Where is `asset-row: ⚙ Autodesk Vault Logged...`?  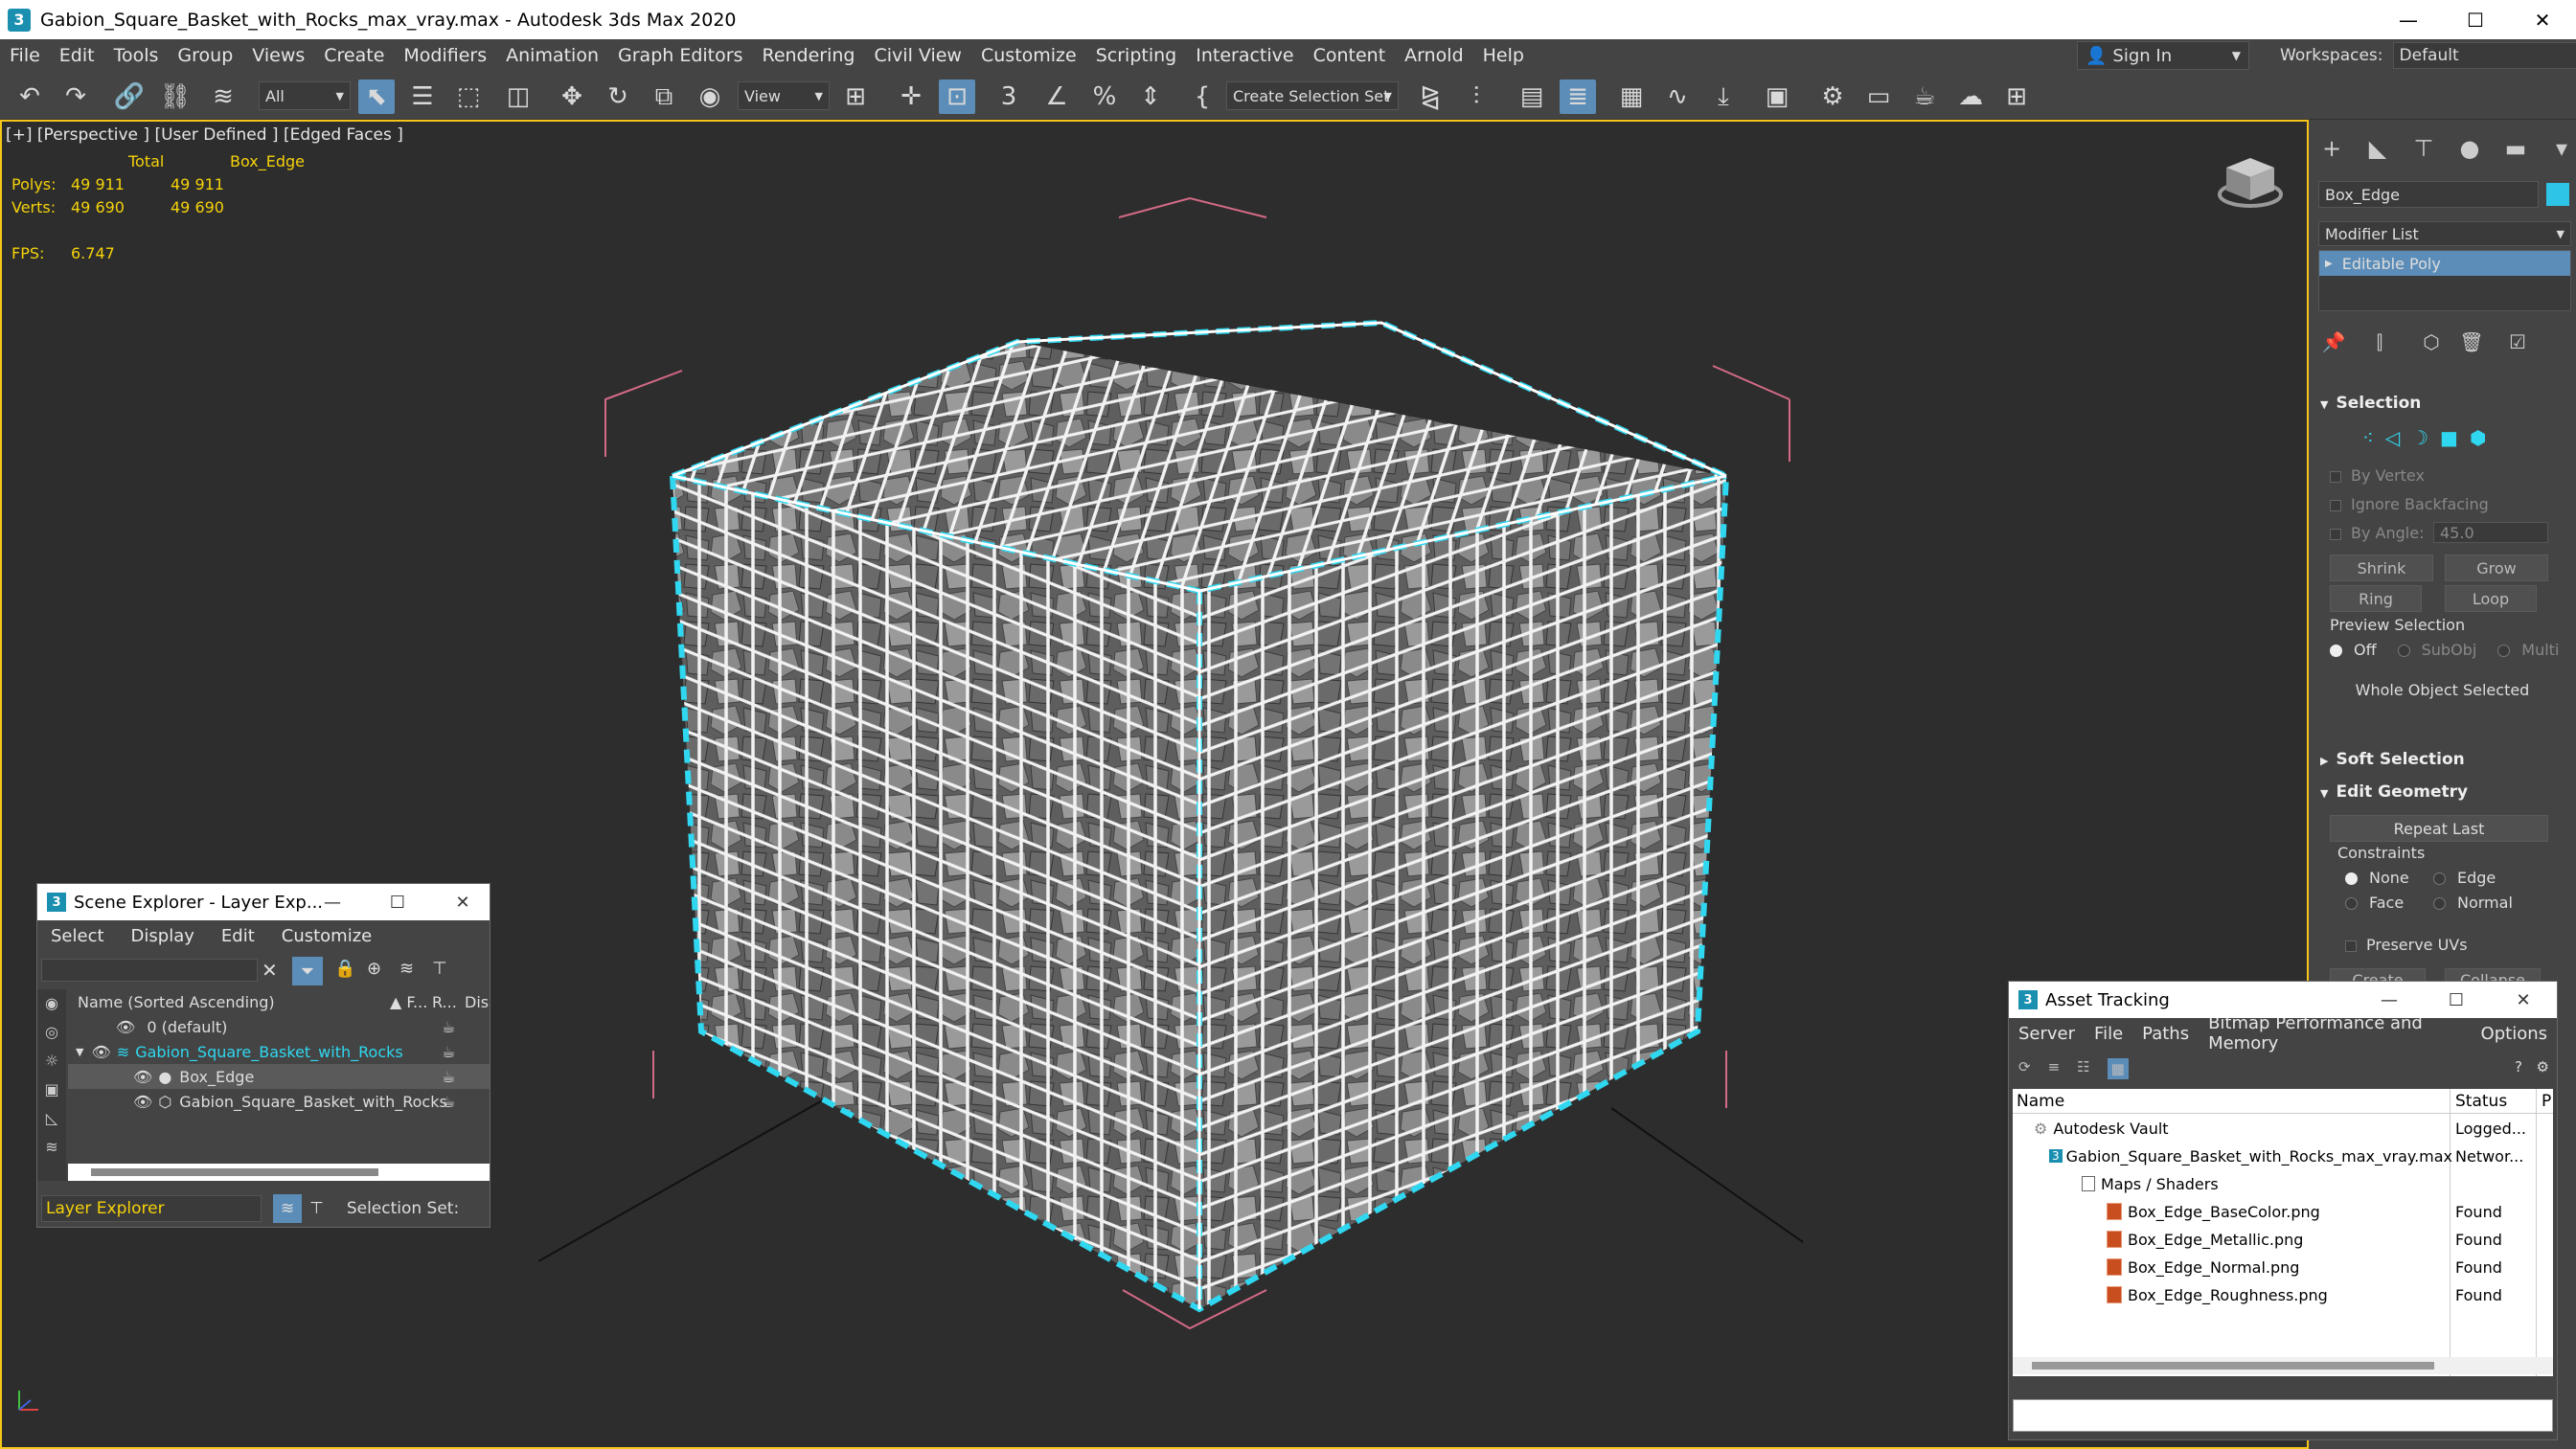
asset-row: ⚙ Autodesk Vault Logged... is located at coordinates (2283, 1128).